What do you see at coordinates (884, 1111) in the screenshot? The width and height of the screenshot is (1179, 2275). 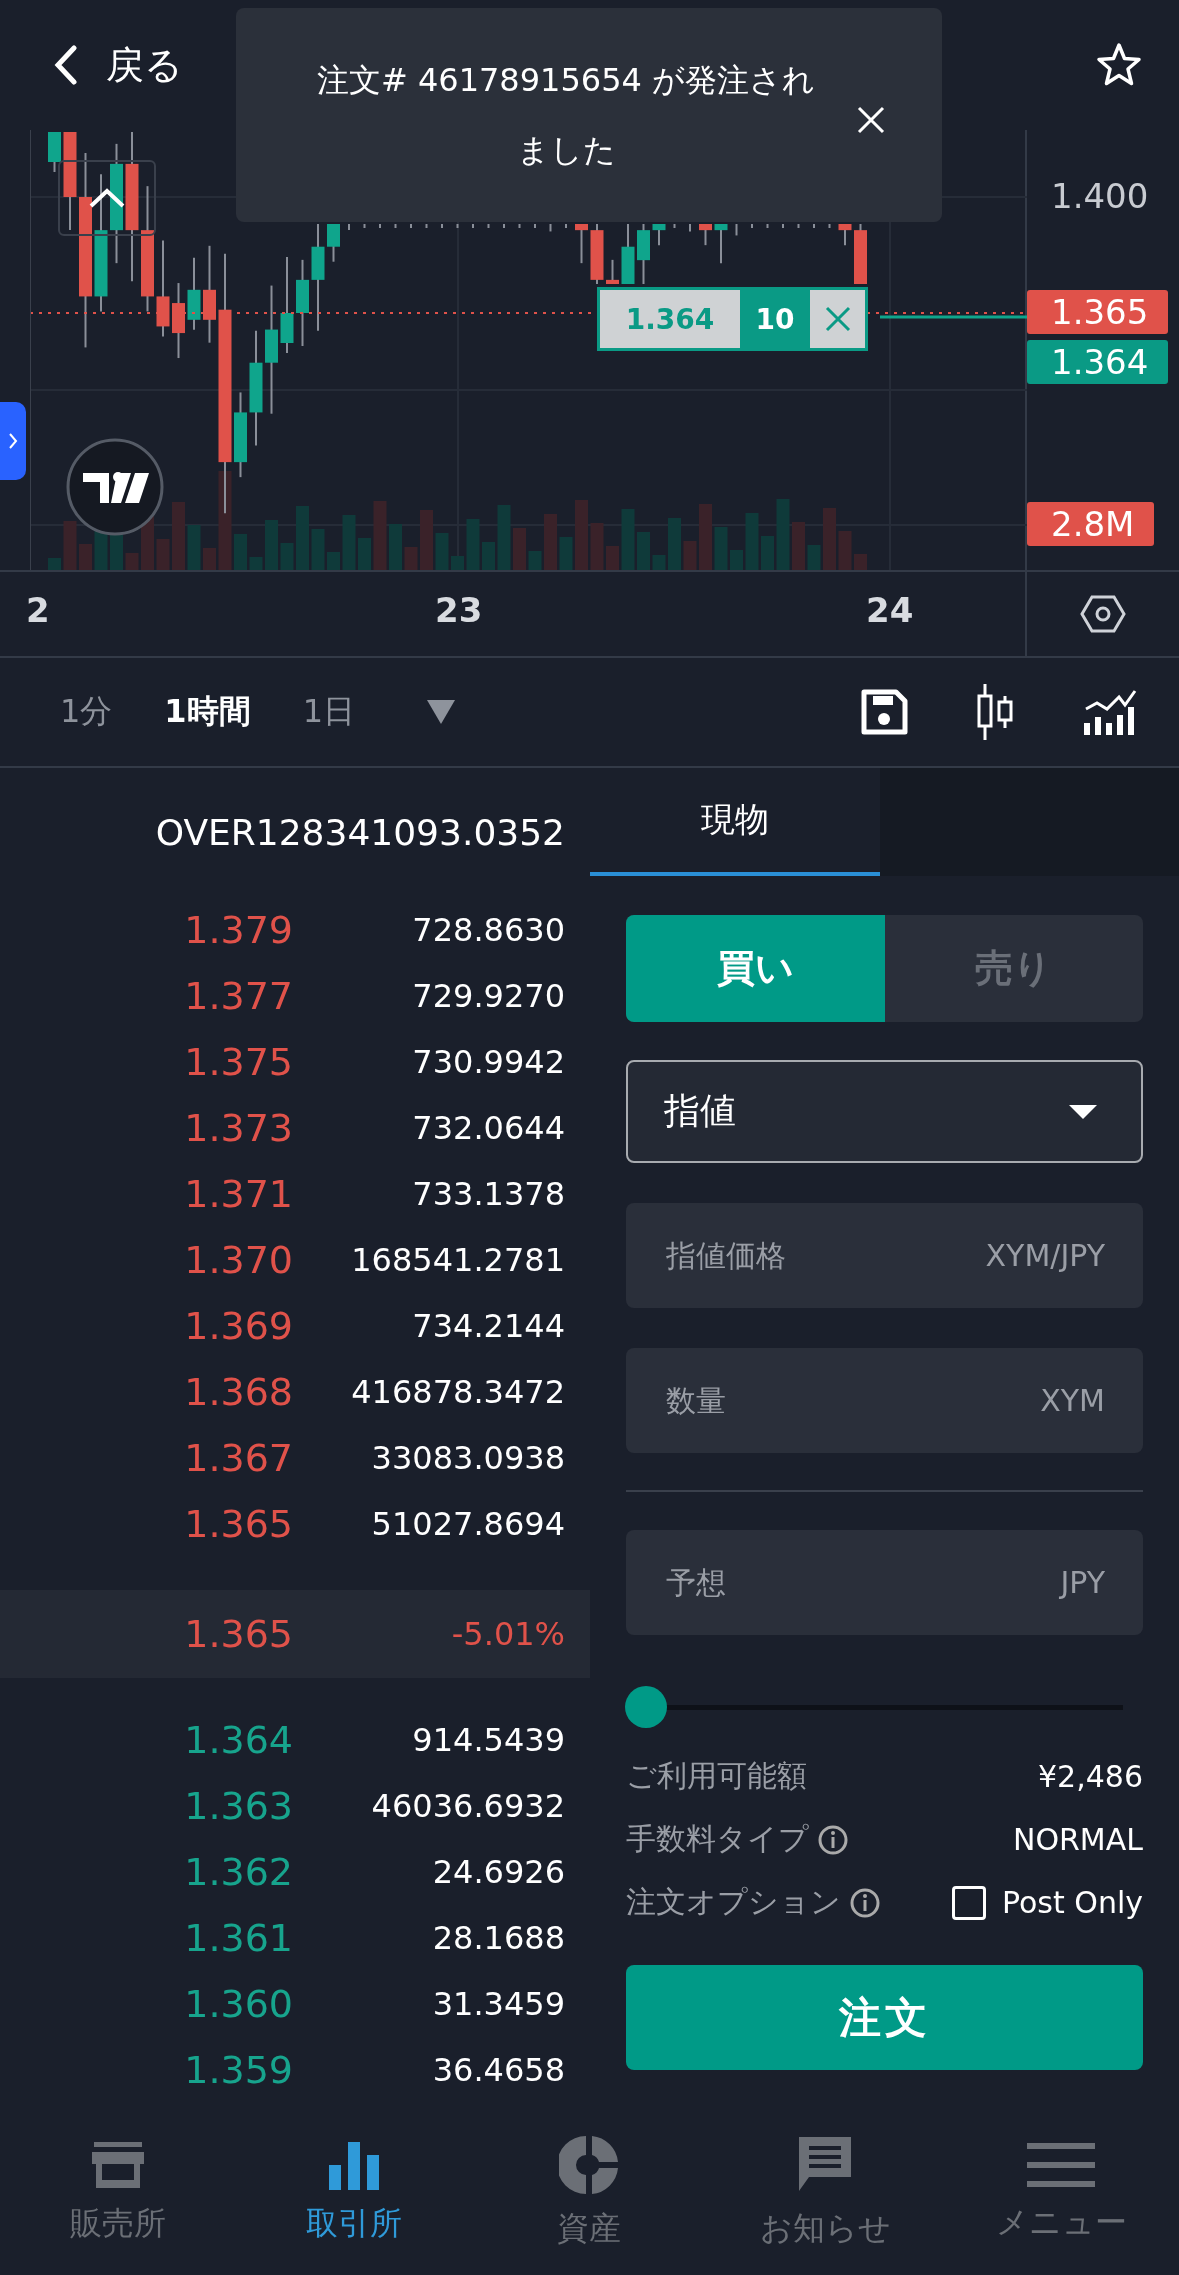 I see `order-type-select: 指値` at bounding box center [884, 1111].